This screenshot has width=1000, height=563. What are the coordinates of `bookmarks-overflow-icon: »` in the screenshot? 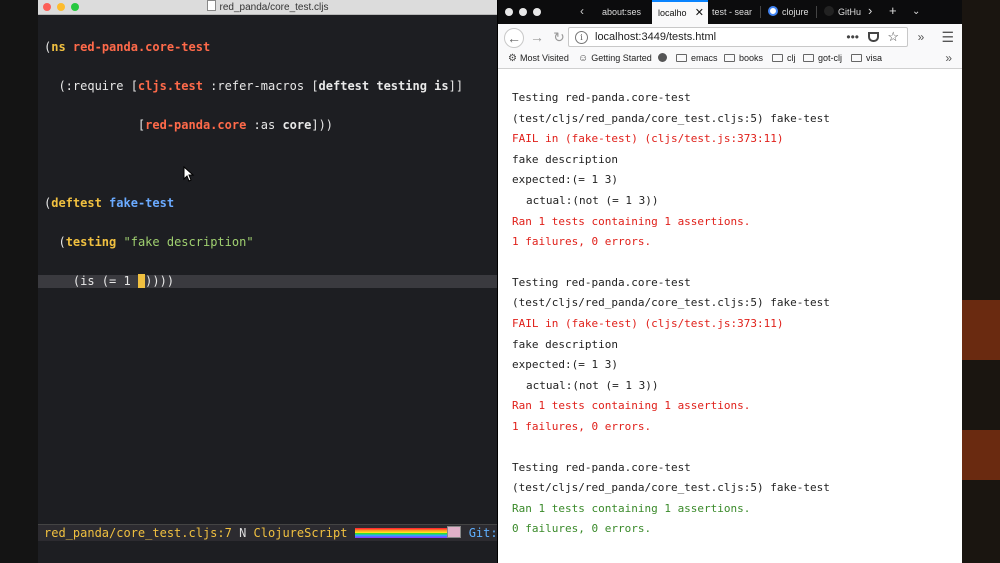 It's located at (948, 58).